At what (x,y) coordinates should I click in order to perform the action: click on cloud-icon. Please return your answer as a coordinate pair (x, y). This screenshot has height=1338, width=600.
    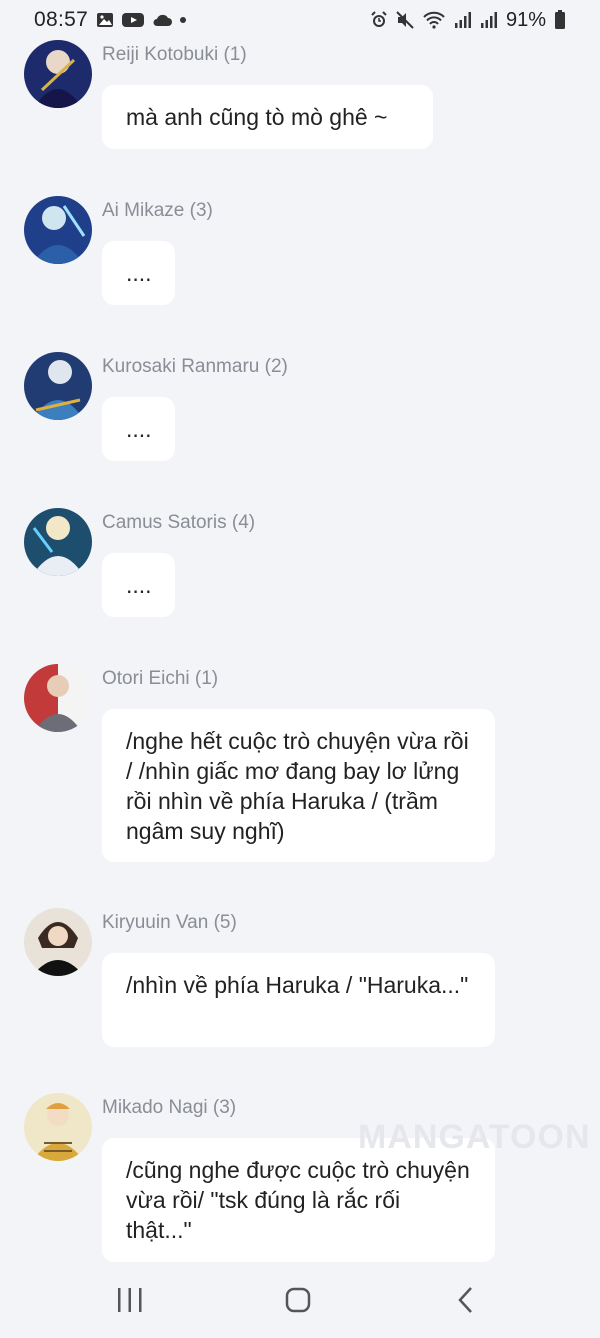
    Looking at the image, I should click on (162, 20).